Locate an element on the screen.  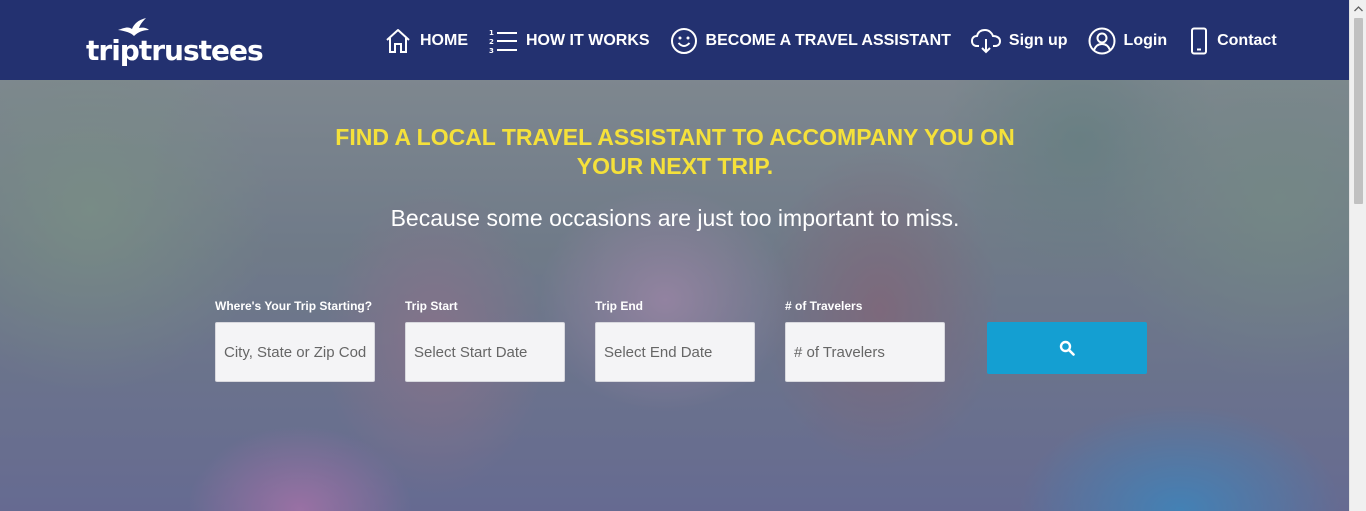
nav-home: HOME is located at coordinates (426, 41).